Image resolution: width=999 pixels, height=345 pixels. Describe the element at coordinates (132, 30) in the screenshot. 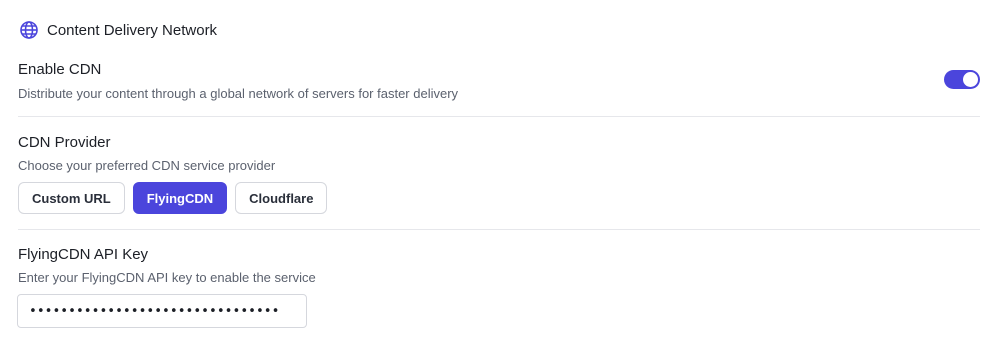

I see `section-title: Content Delivery Network` at that location.